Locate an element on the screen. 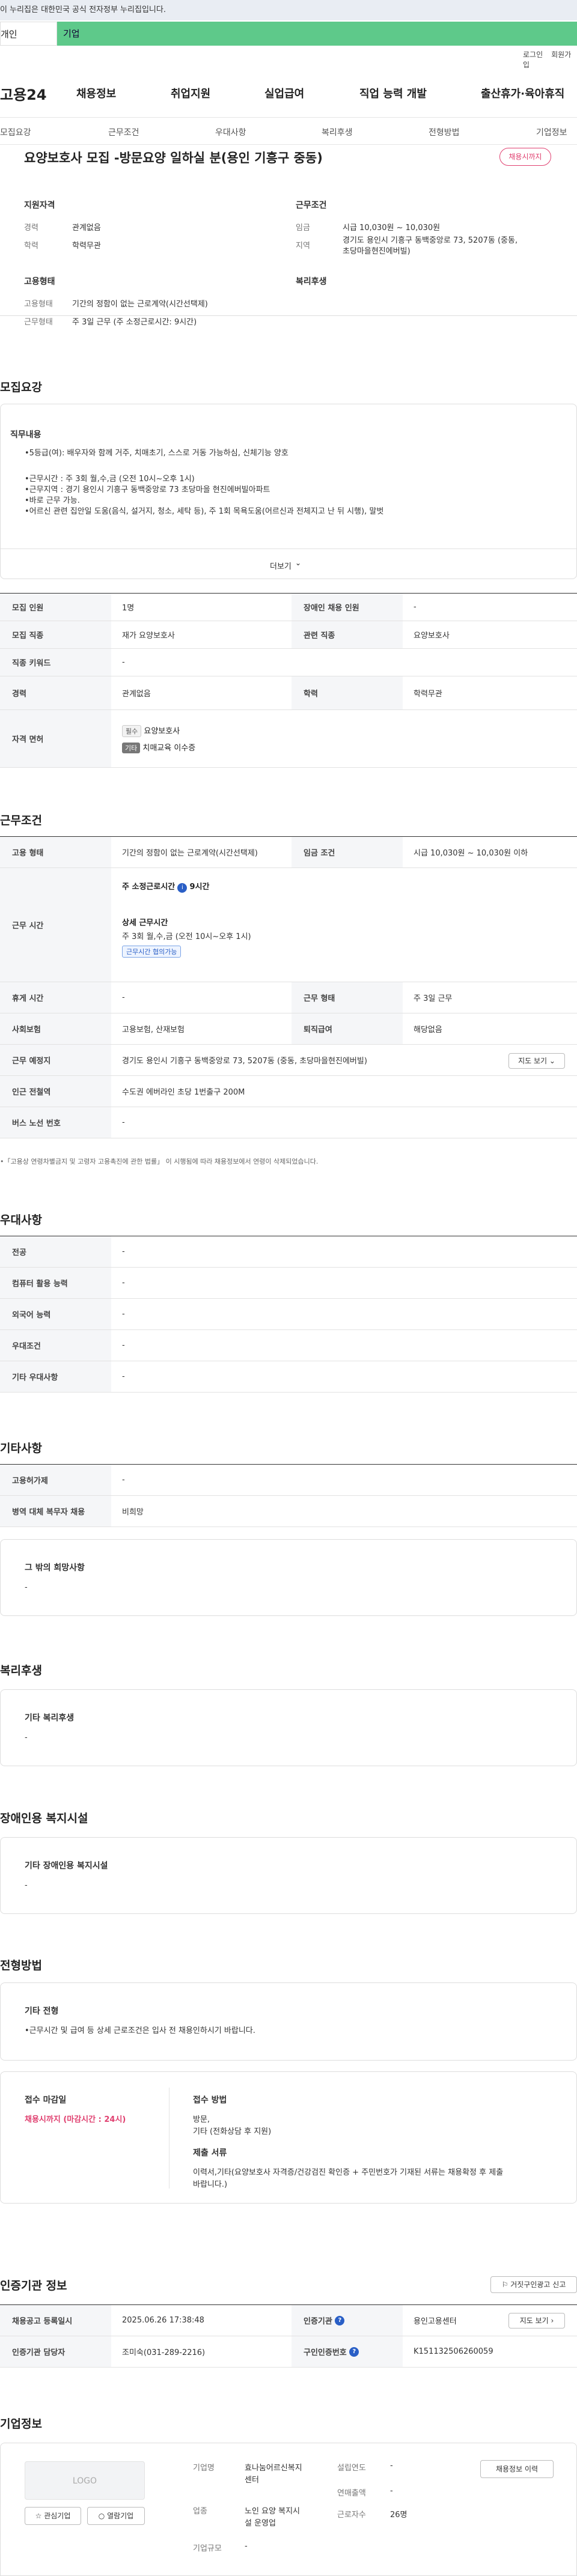 Image resolution: width=577 pixels, height=2576 pixels. lnb-item-pref: 우대사항 is located at coordinates (230, 132).